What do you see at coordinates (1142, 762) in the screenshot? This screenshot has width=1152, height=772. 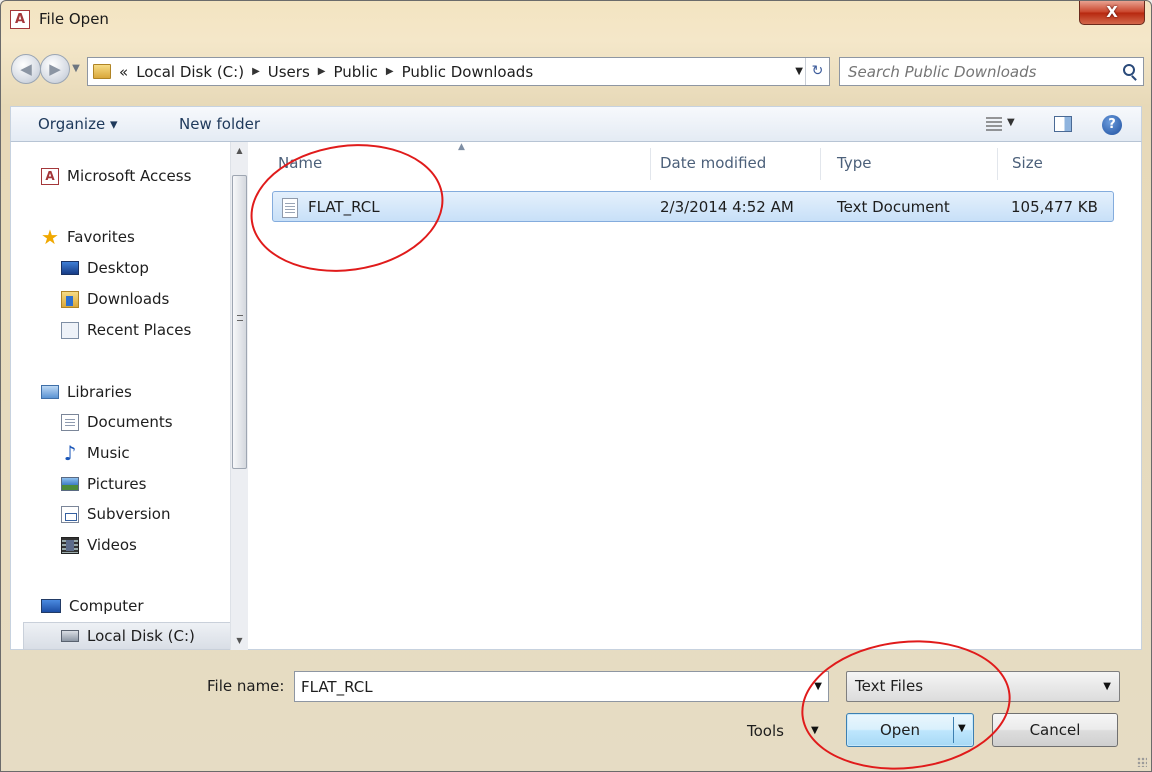 I see `resize-grip-icon` at bounding box center [1142, 762].